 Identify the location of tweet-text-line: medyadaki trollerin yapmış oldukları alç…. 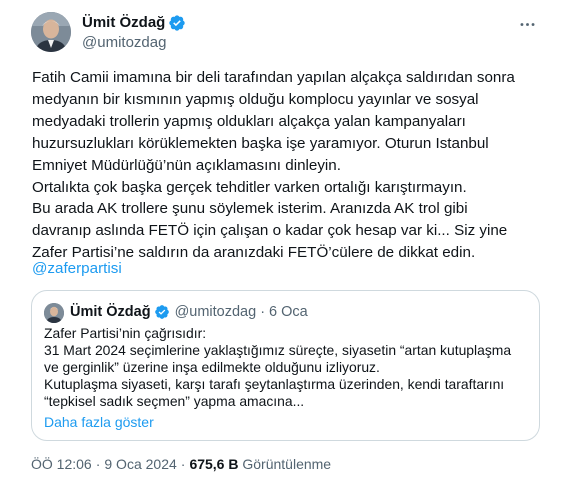
(249, 121).